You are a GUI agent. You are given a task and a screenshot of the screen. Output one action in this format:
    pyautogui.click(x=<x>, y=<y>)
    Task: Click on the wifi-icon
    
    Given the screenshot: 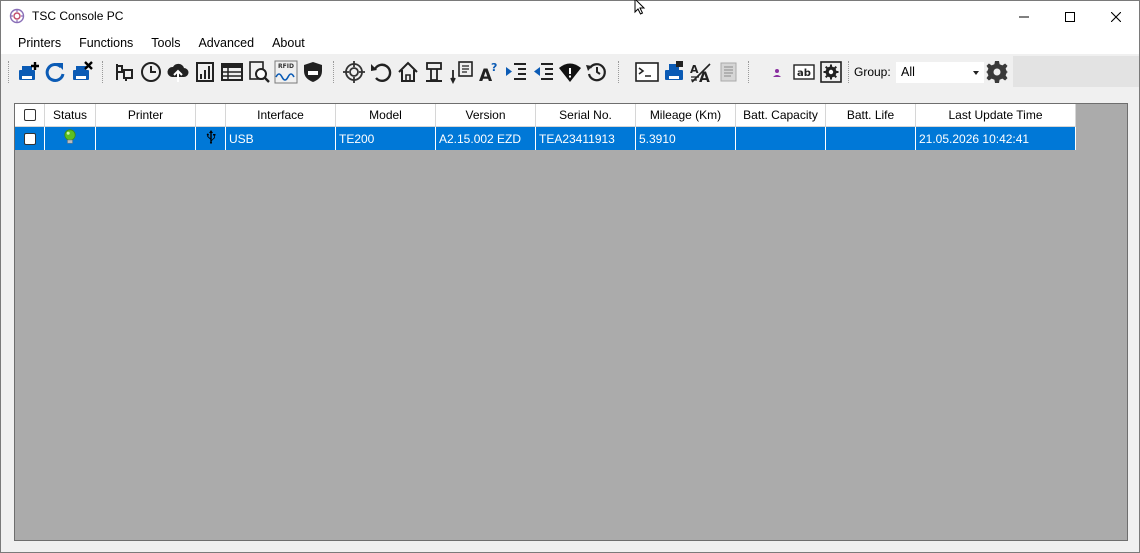 What is the action you would take?
    pyautogui.click(x=569, y=71)
    